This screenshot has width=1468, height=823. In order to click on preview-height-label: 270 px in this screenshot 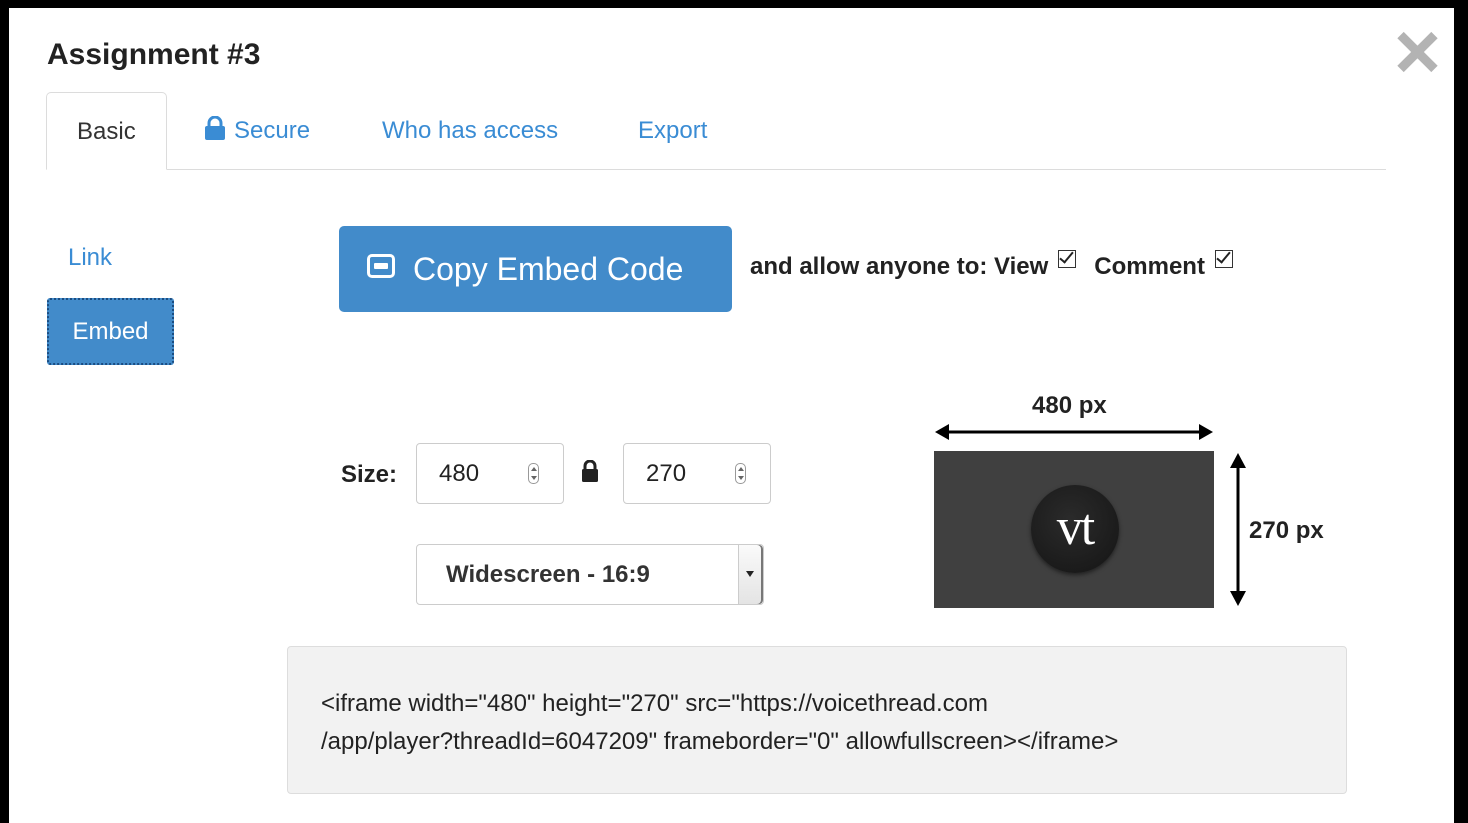, I will do `click(1286, 530)`.